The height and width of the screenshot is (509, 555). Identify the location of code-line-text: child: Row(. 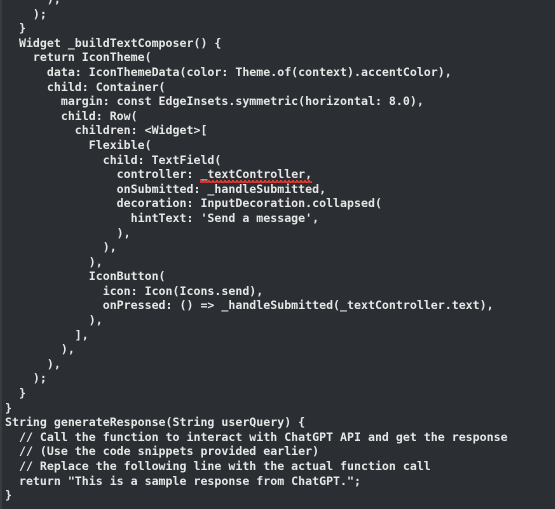
(71, 115).